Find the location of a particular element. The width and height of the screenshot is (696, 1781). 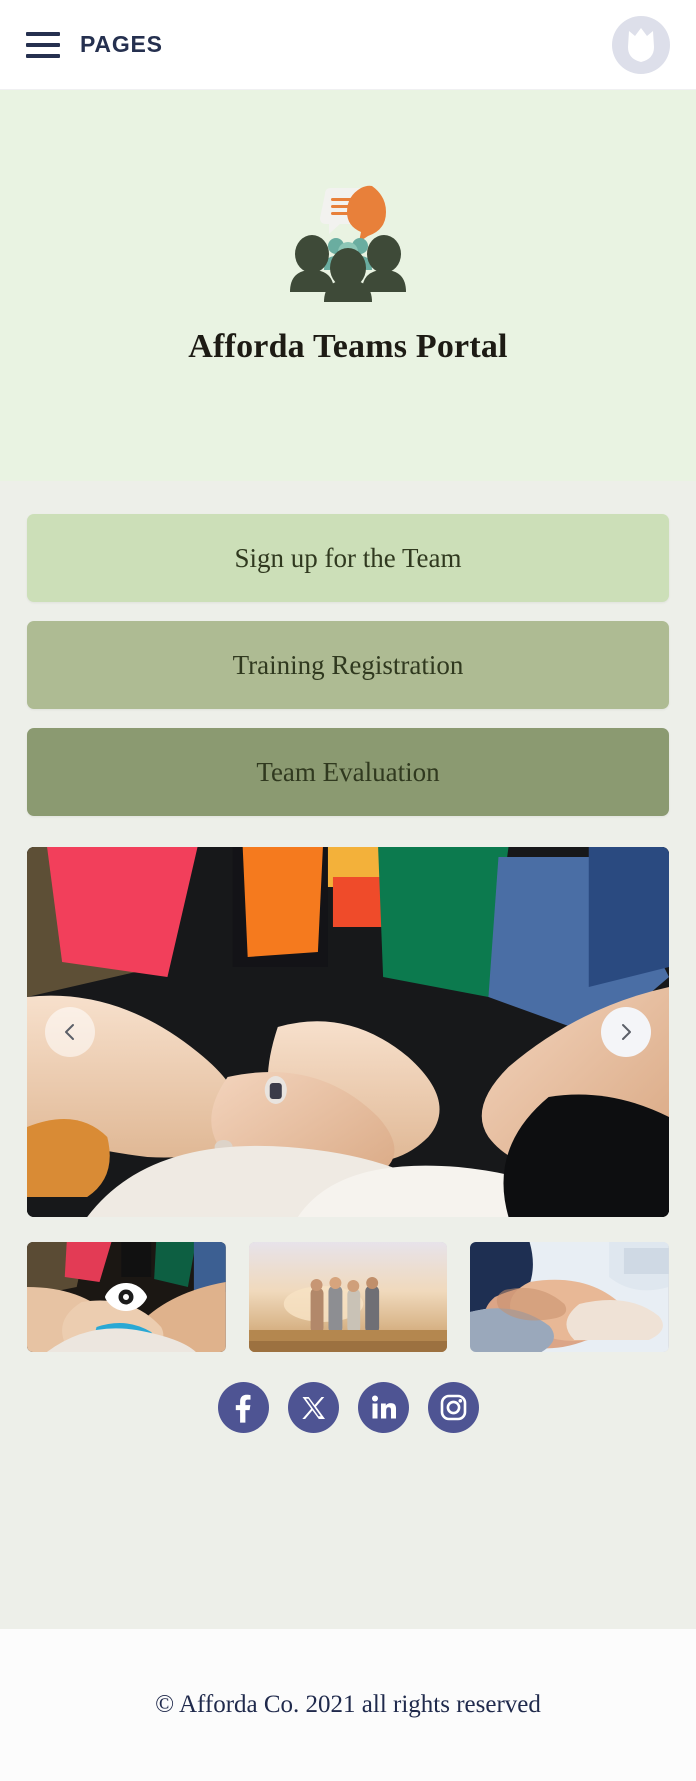

carousel-prev-button is located at coordinates (70, 1032).